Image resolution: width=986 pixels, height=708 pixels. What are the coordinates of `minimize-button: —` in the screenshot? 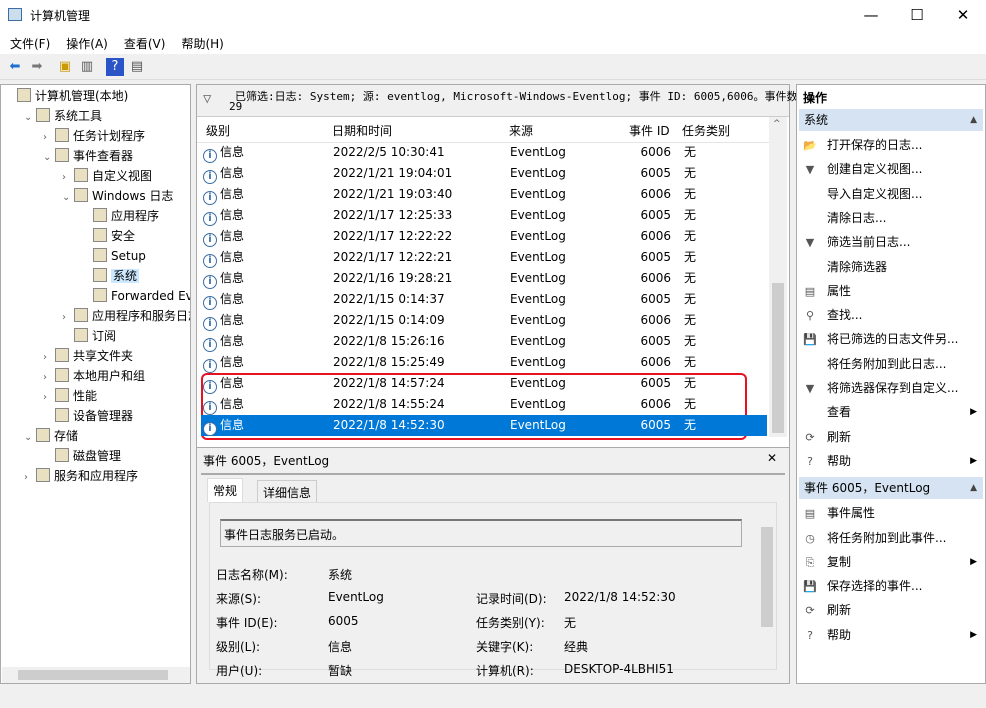 It's located at (871, 15).